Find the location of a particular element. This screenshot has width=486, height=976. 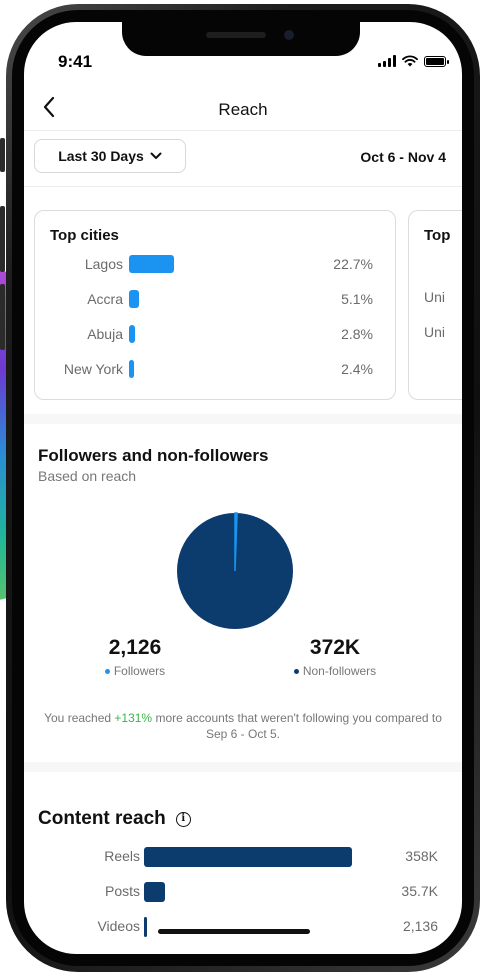

followers-section-title: Followers and non-followers is located at coordinates (153, 455).